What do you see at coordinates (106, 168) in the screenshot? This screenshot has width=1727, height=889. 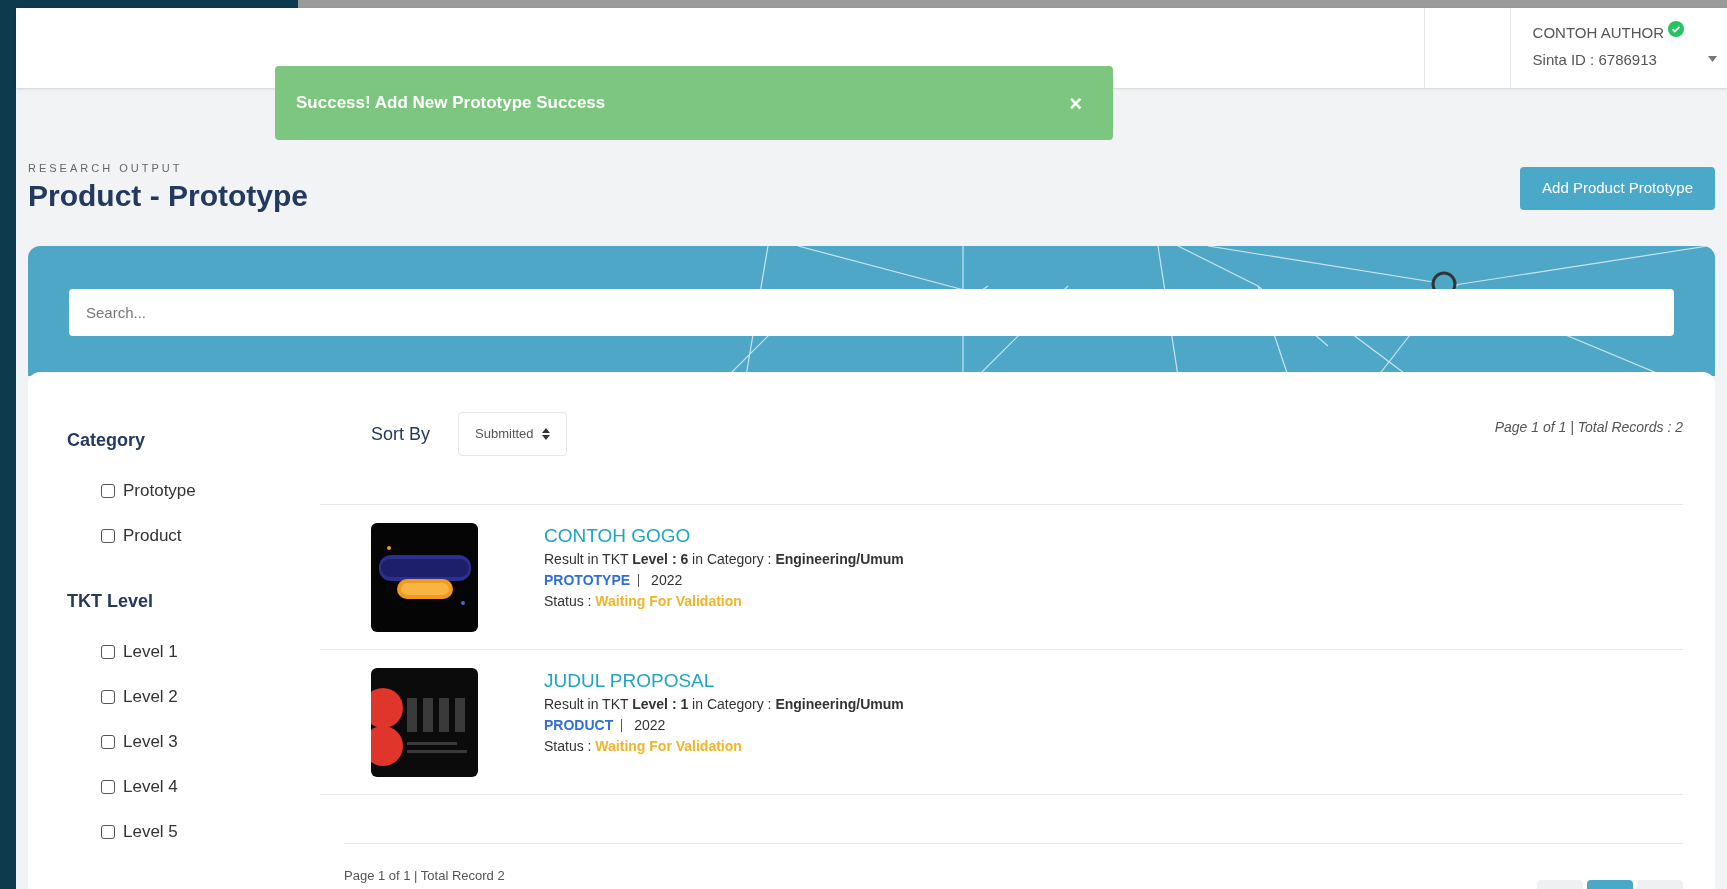 I see `overline: RESEARCH OUTPUT` at bounding box center [106, 168].